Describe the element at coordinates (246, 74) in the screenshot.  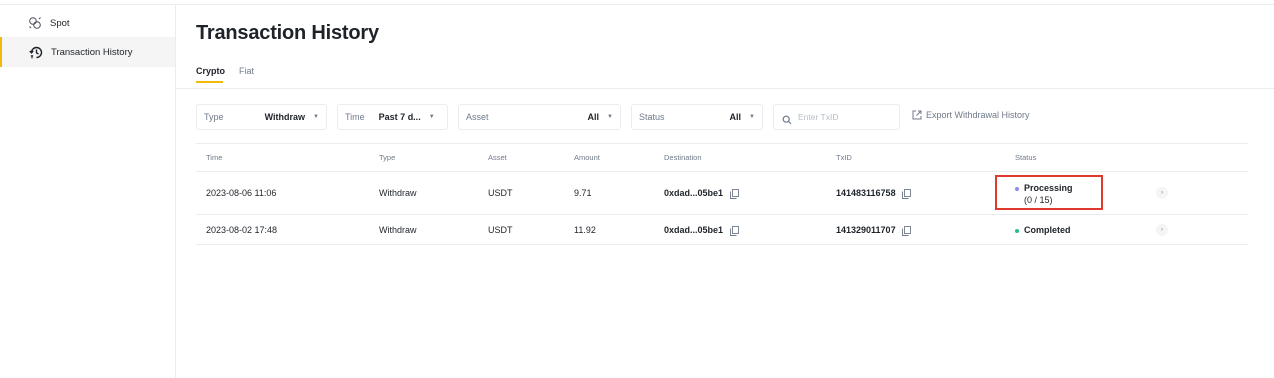
I see `tab-fiat: Fiat` at that location.